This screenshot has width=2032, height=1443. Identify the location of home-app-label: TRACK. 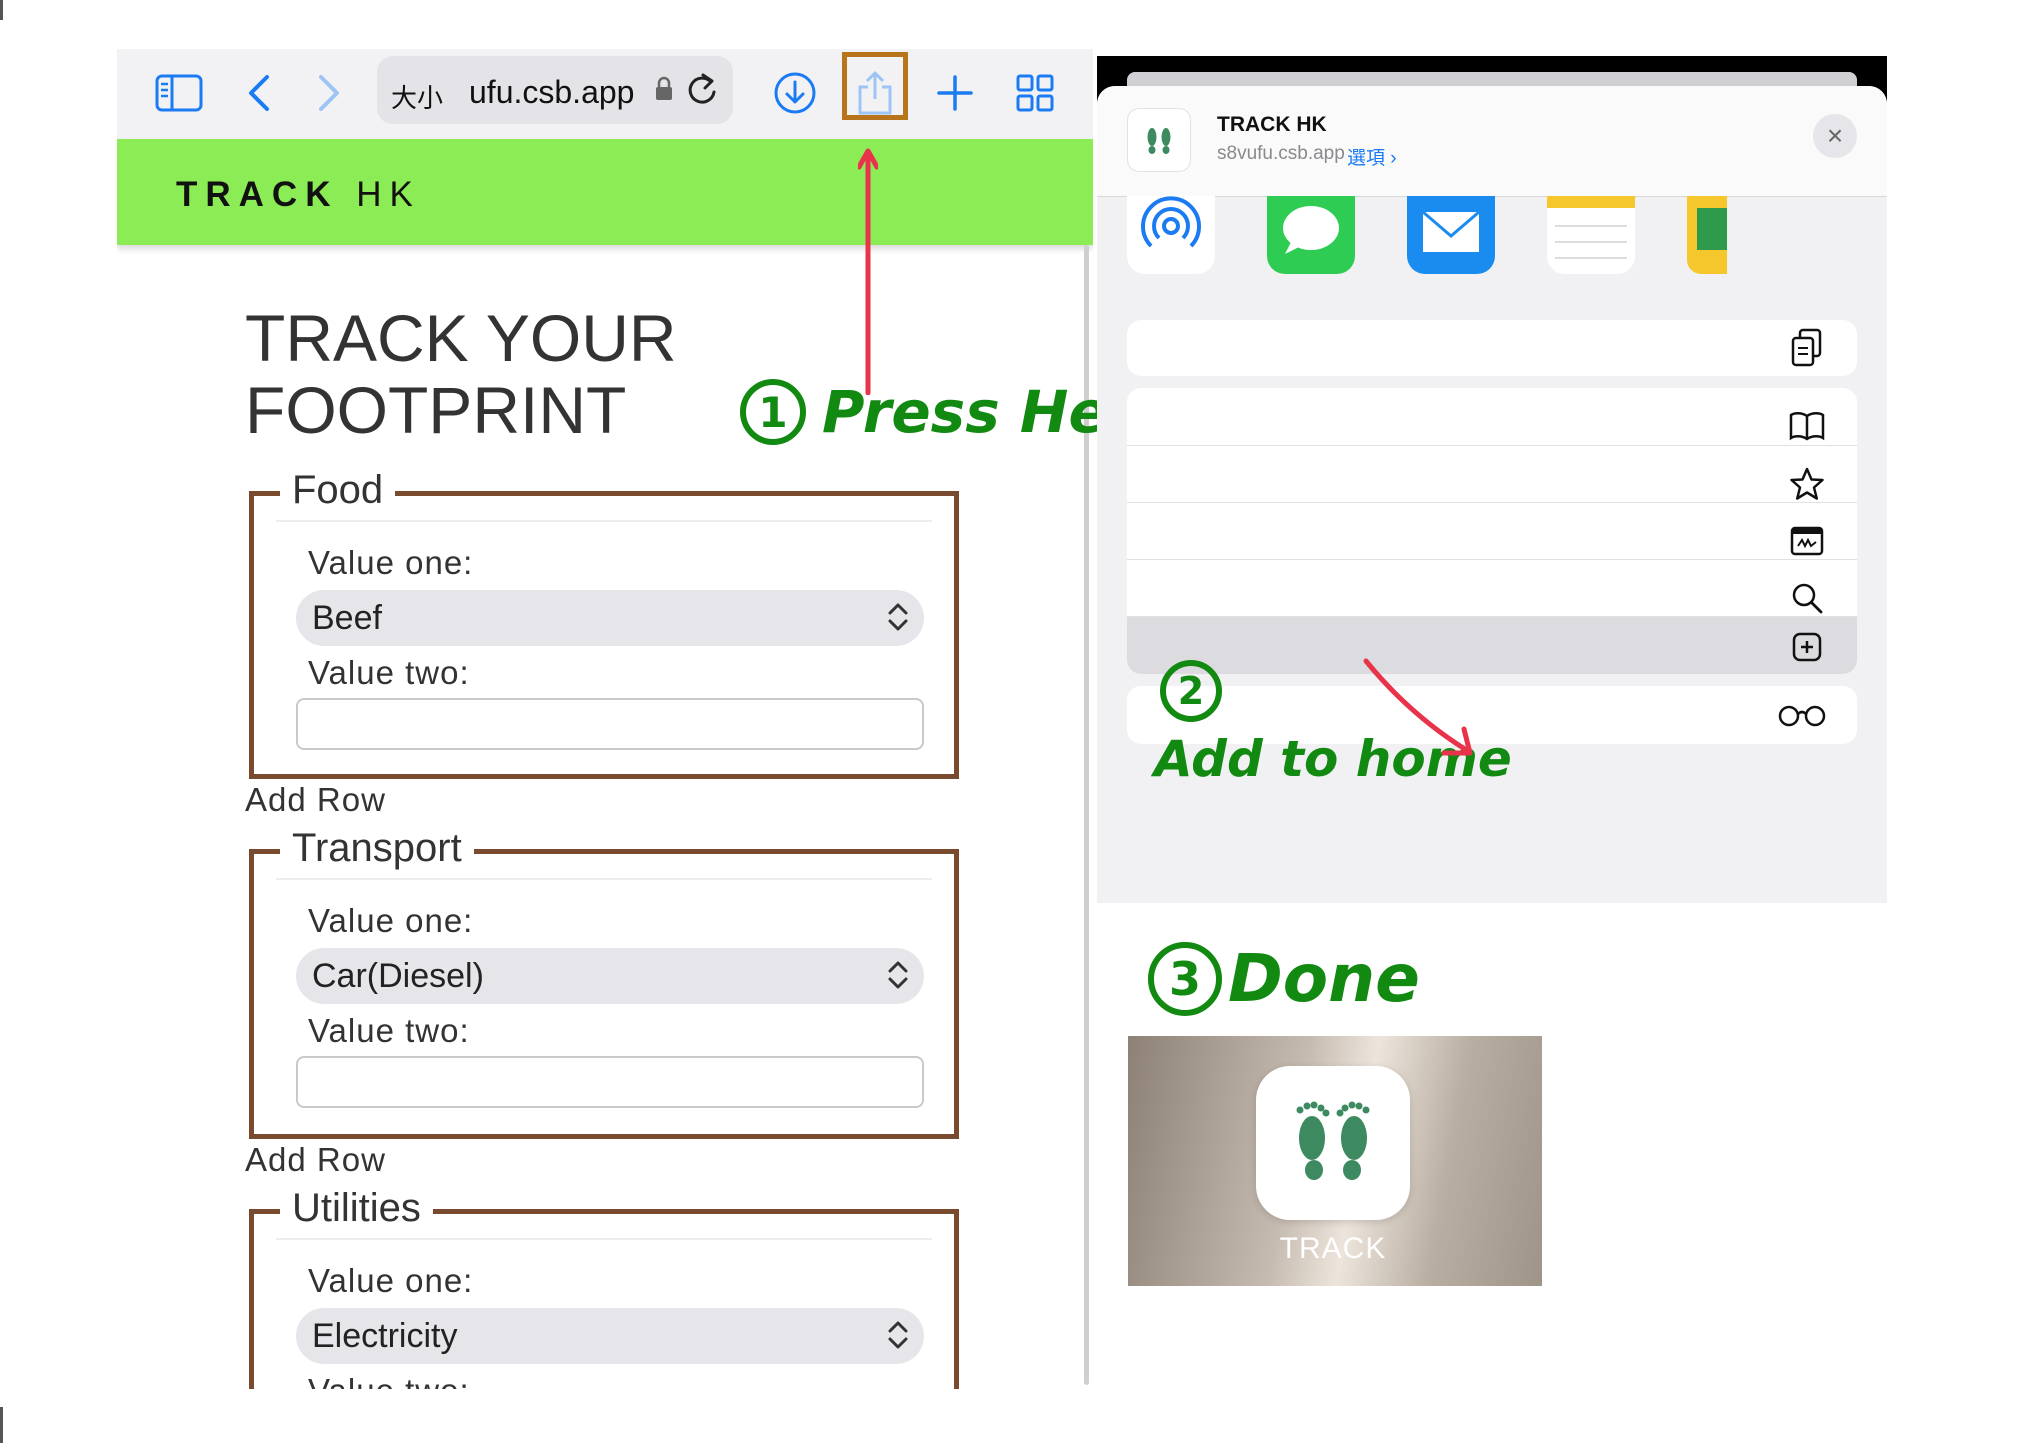
(1333, 1248).